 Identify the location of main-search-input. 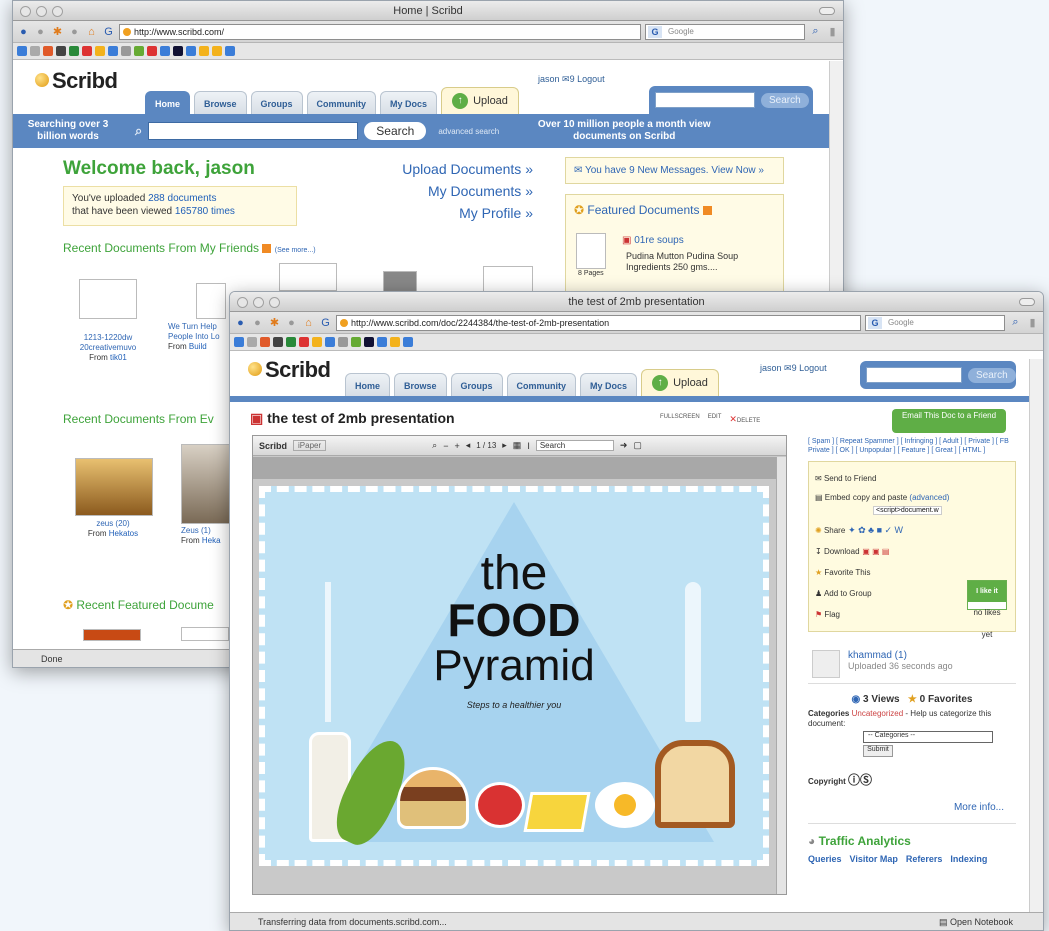
(253, 131).